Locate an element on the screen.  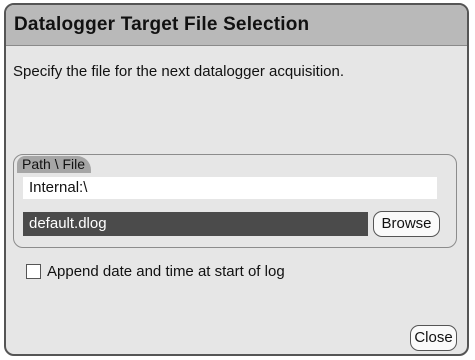
dialog-title: Datalogger Target File Selection is located at coordinates (162, 24).